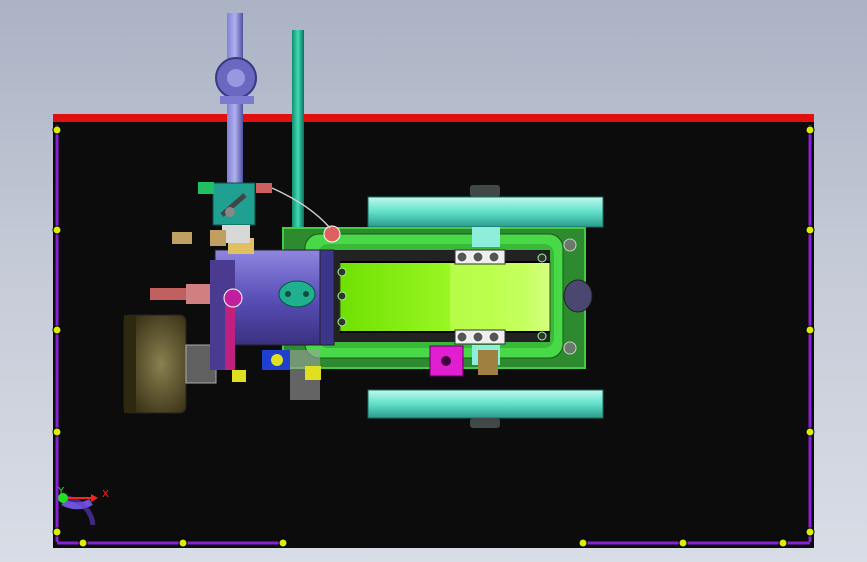 This screenshot has width=867, height=562. What do you see at coordinates (155, 364) in the screenshot?
I see `drive-pulley` at bounding box center [155, 364].